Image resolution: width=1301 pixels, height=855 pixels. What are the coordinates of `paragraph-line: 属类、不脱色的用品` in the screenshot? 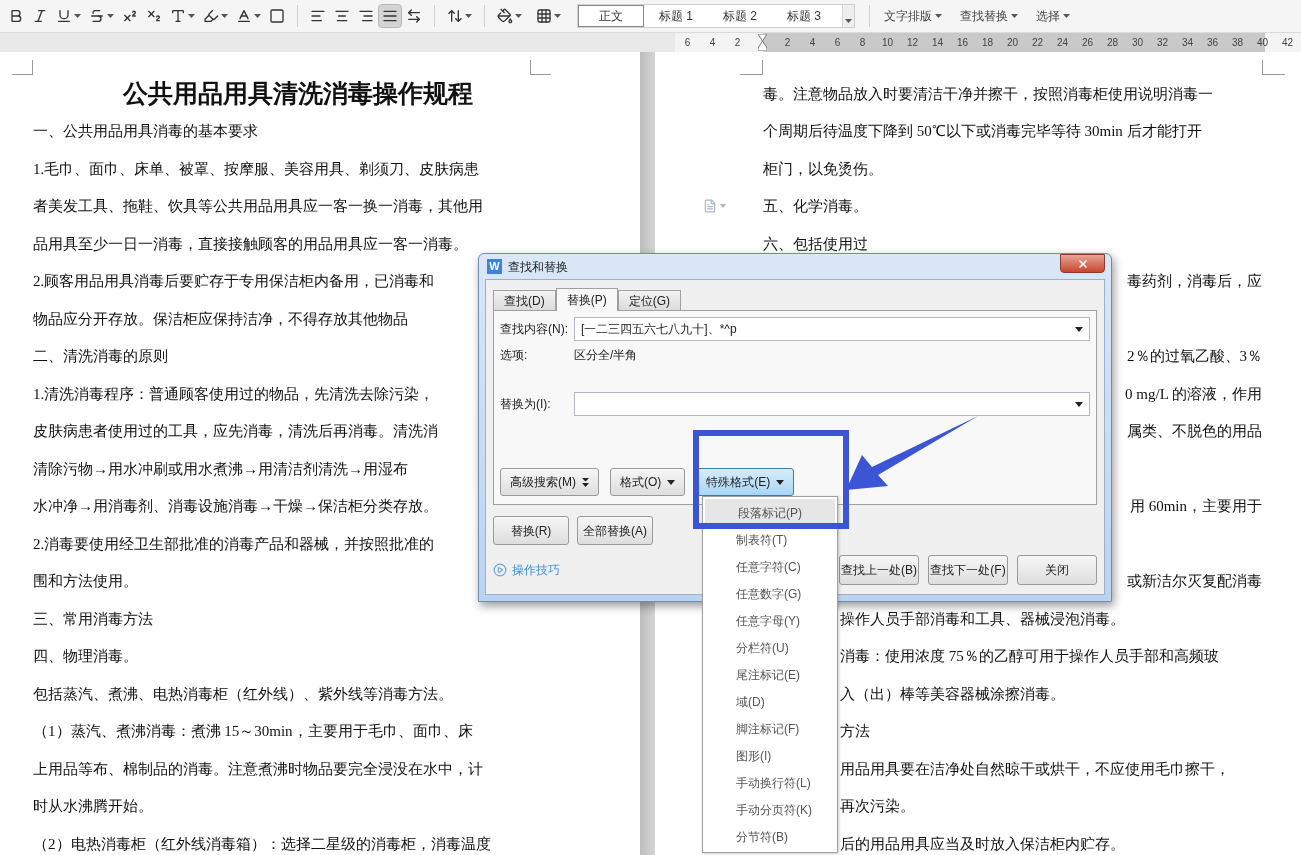 It's located at (1194, 431).